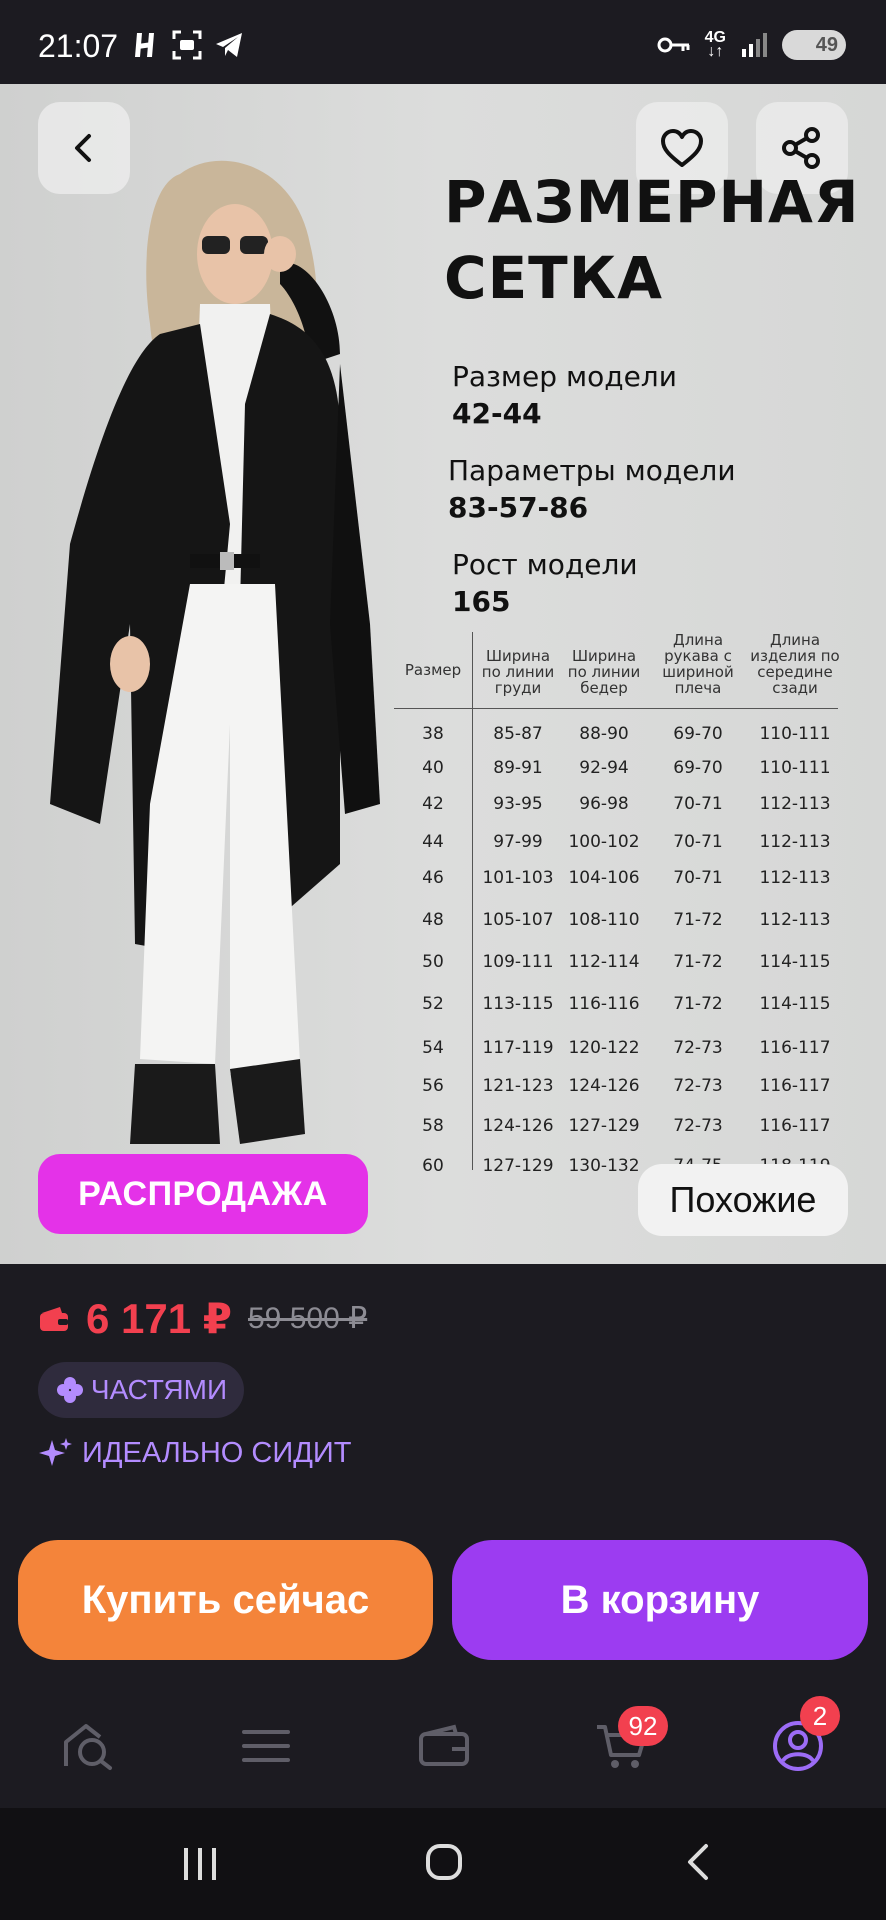 The width and height of the screenshot is (886, 1920). Describe the element at coordinates (715, 44) in the screenshot. I see `network-type: 4G ↓↑` at that location.